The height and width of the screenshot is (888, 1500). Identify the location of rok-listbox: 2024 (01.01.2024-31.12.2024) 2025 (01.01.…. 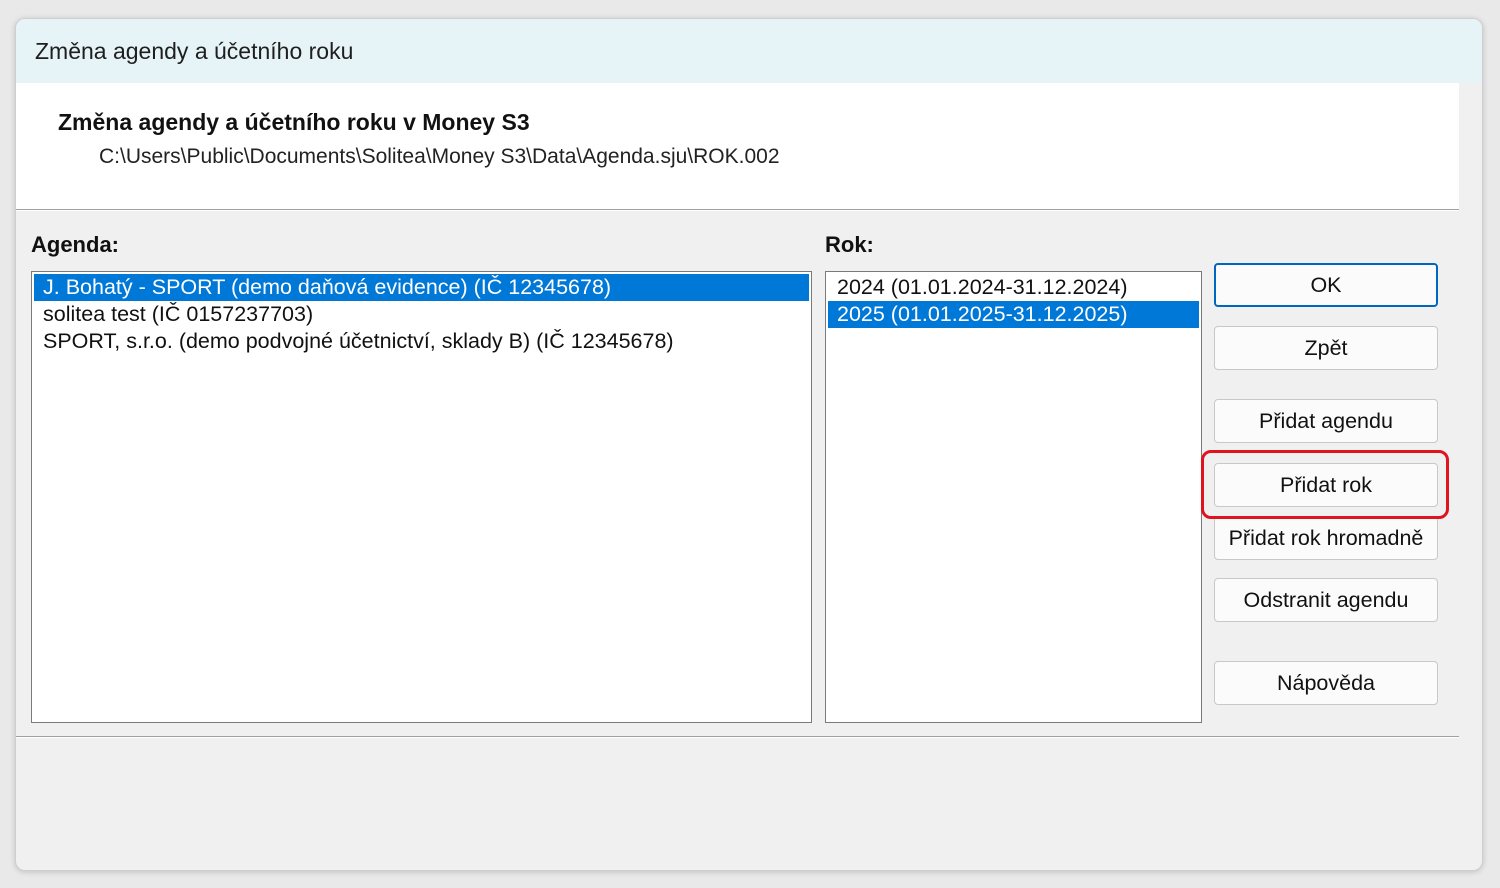
(1013, 497).